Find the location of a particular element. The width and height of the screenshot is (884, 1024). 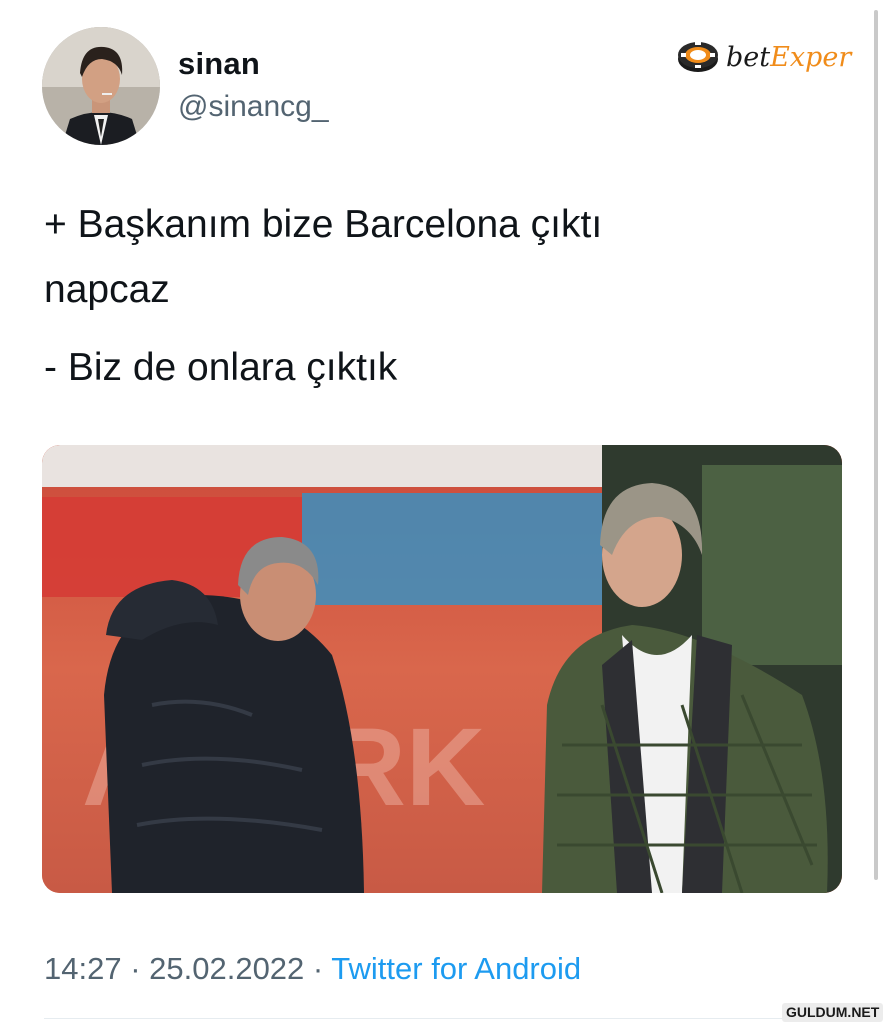

tweet-source-link: Twitter for Android is located at coordinates (456, 968).